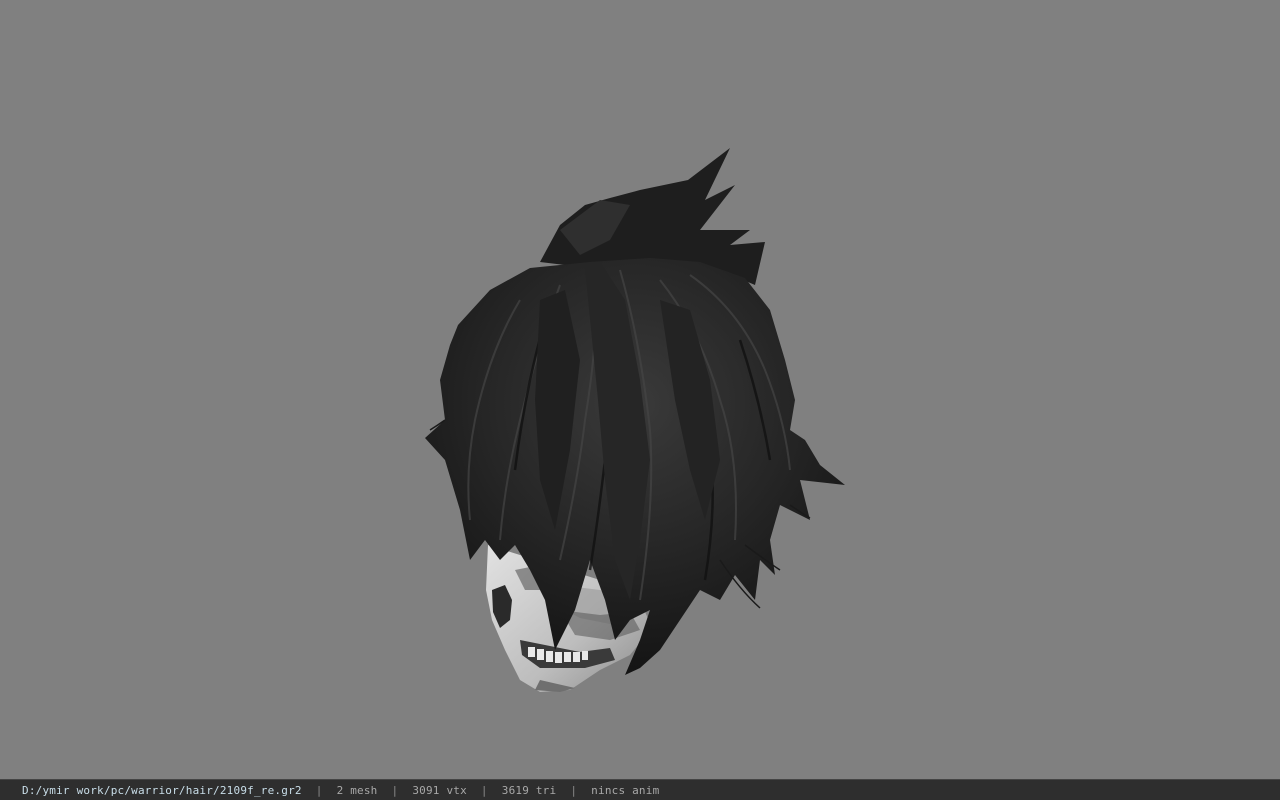 Image resolution: width=1280 pixels, height=800 pixels. What do you see at coordinates (439, 790) in the screenshot?
I see `vertex-count-label: 3091 vtx` at bounding box center [439, 790].